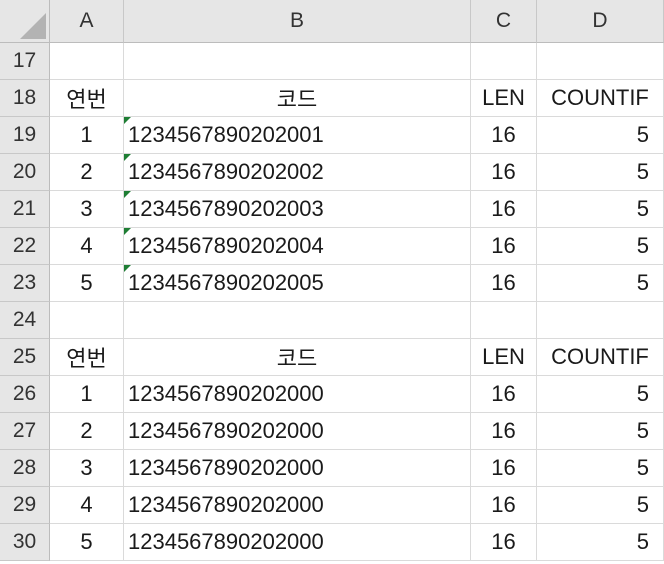  I want to click on cell-c28: 16, so click(504, 468).